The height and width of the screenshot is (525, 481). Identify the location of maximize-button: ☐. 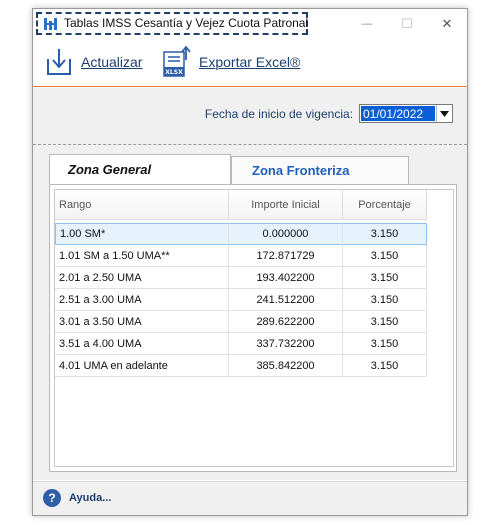
(407, 24).